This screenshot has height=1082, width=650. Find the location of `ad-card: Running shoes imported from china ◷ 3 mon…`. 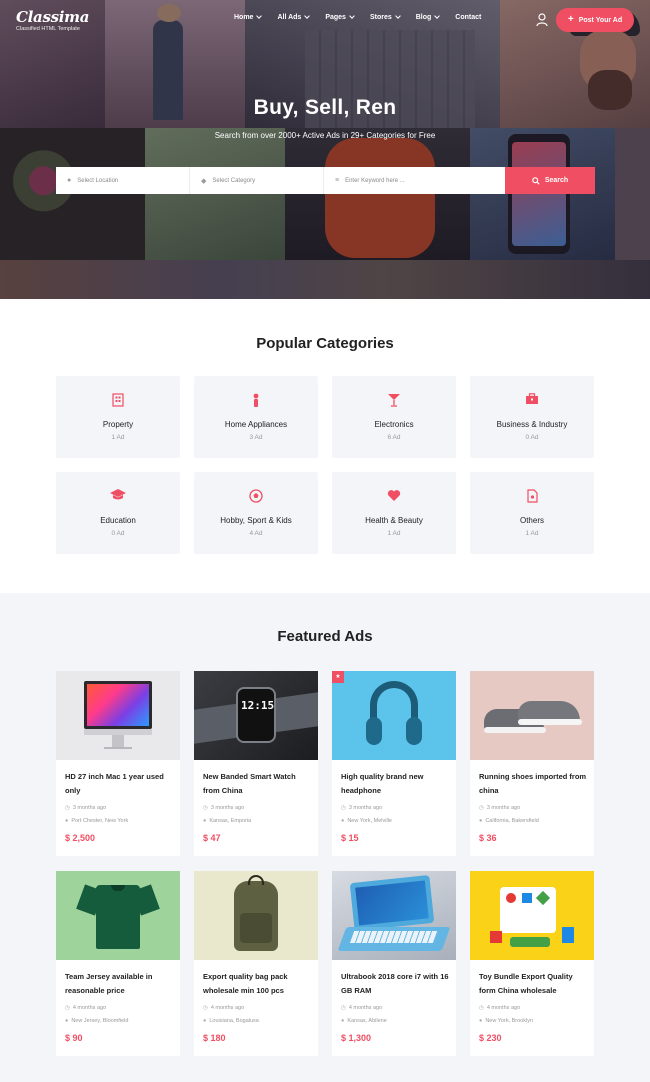

ad-card: Running shoes imported from china ◷ 3 mon… is located at coordinates (532, 763).